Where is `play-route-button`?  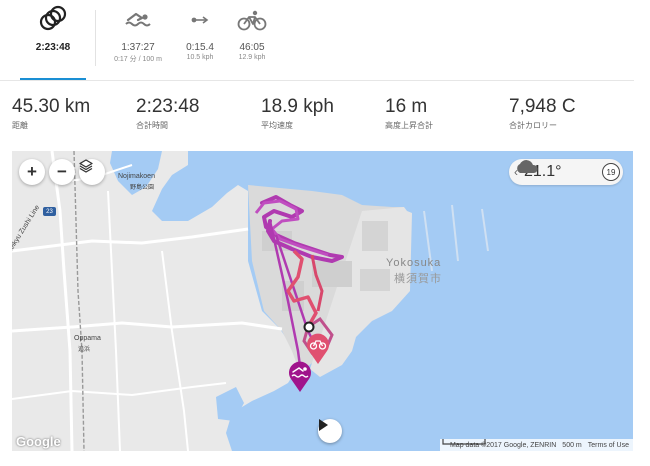 play-route-button is located at coordinates (330, 431).